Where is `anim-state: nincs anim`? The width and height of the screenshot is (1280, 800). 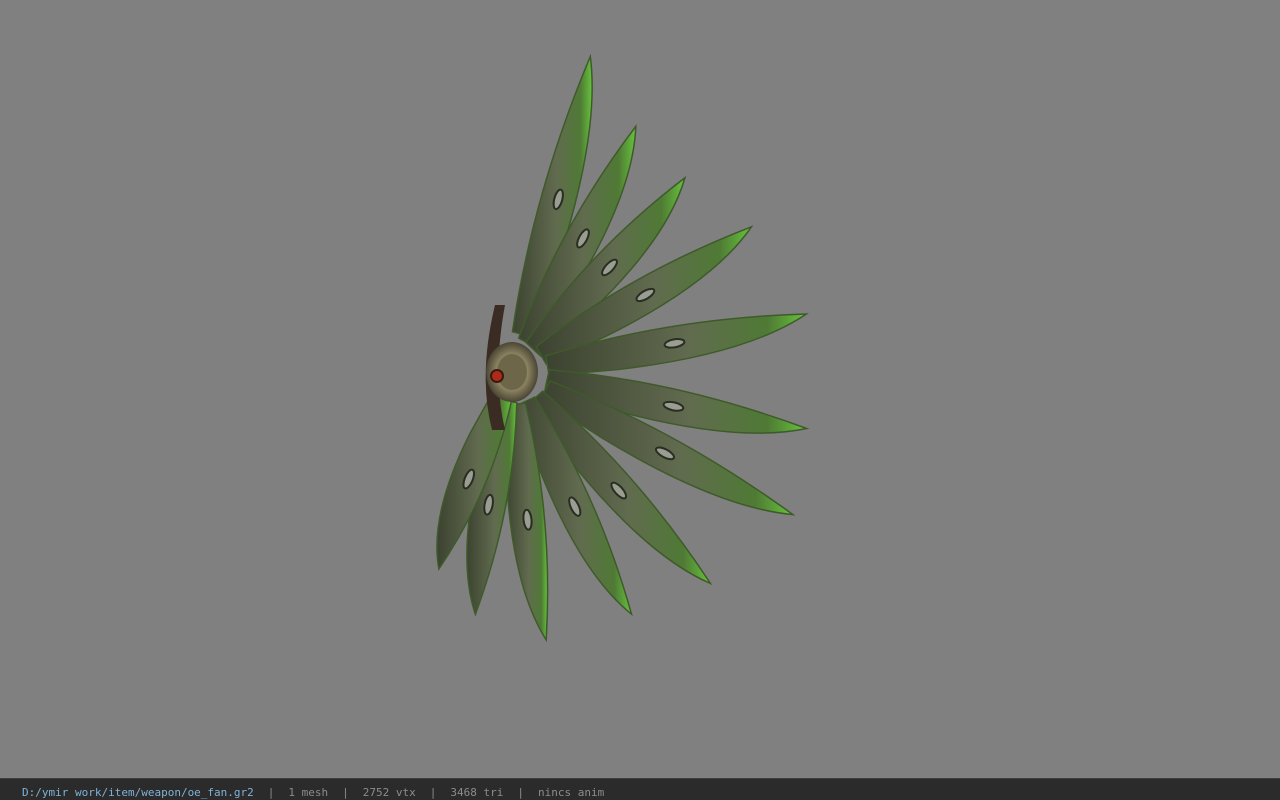
anim-state: nincs anim is located at coordinates (571, 792).